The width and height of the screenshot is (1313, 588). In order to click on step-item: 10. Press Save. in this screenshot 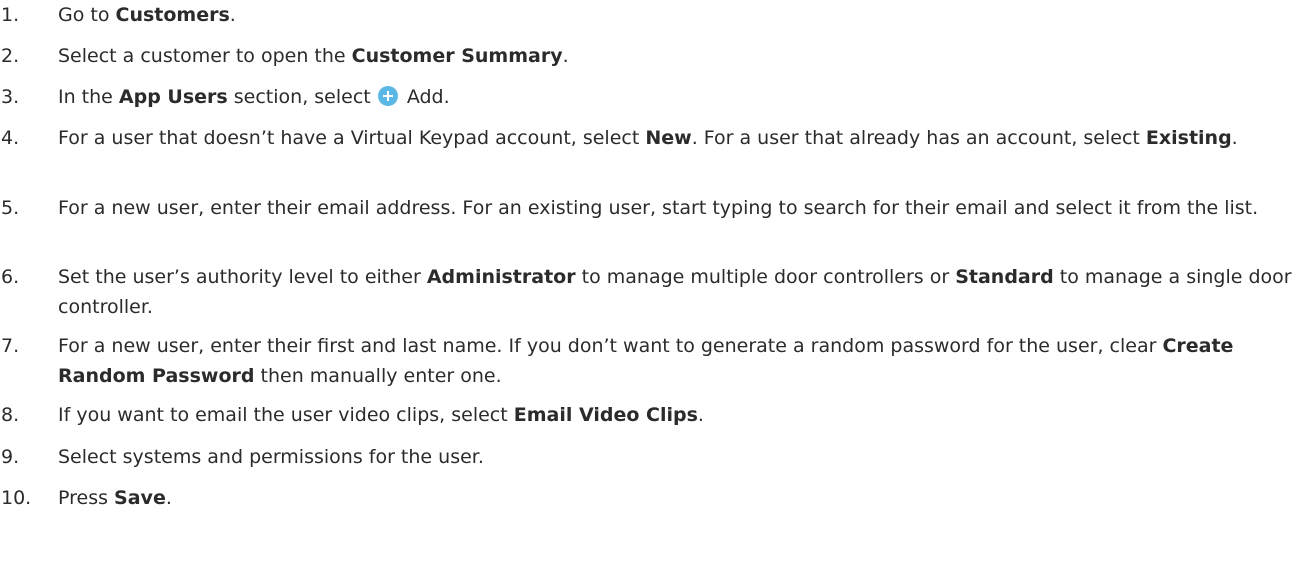, I will do `click(651, 498)`.